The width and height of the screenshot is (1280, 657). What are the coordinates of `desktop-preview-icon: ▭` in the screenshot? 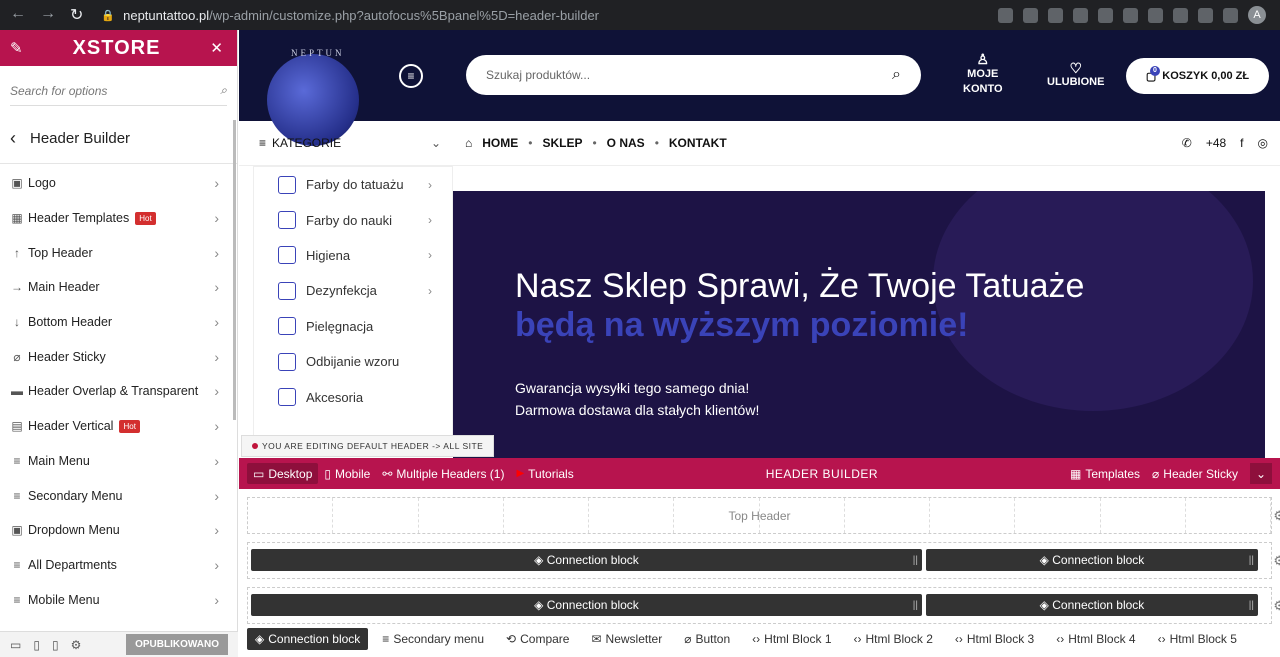 It's located at (15, 645).